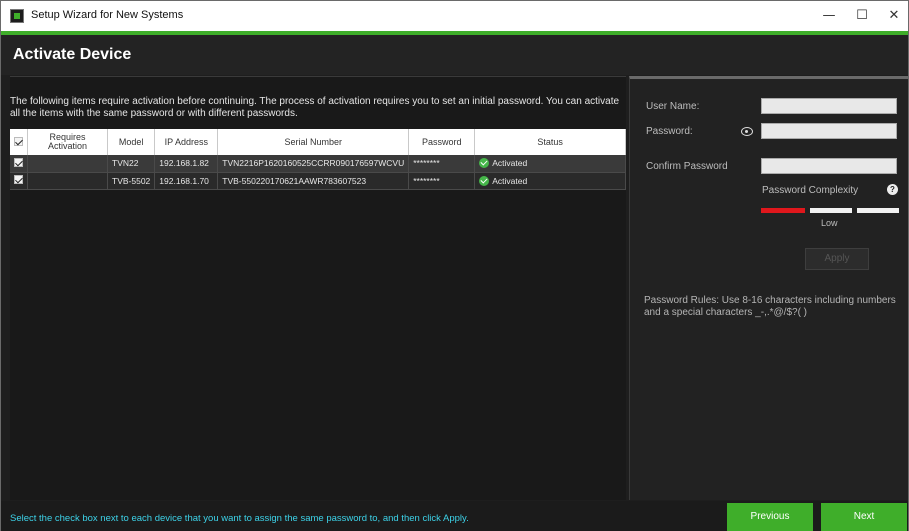 The image size is (909, 531). I want to click on eye-icon, so click(747, 131).